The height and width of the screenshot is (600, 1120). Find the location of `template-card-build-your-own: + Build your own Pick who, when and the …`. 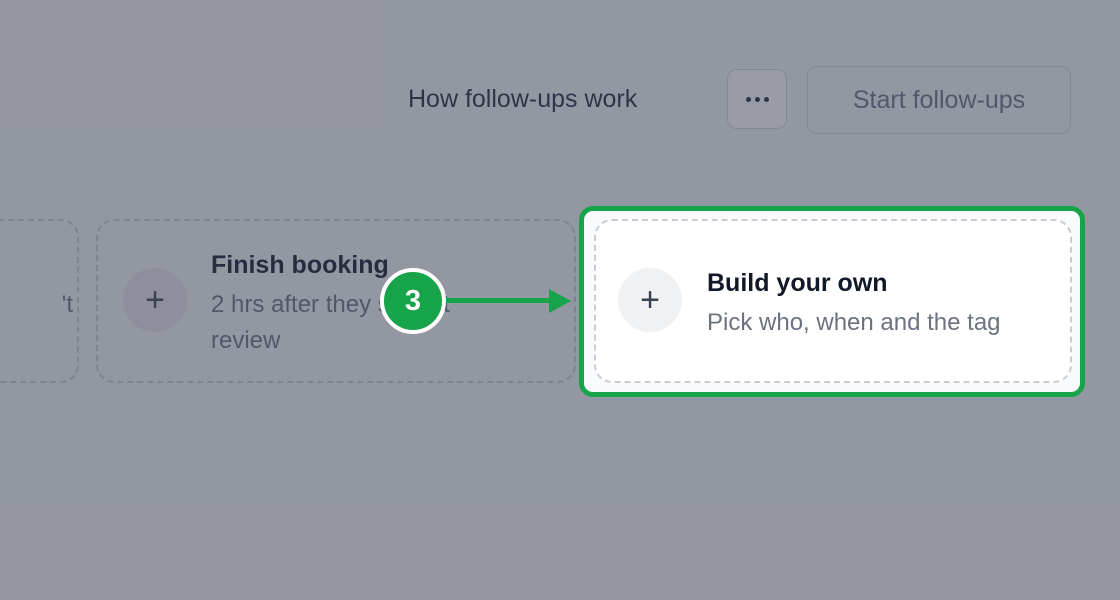

template-card-build-your-own: + Build your own Pick who, when and the … is located at coordinates (833, 301).